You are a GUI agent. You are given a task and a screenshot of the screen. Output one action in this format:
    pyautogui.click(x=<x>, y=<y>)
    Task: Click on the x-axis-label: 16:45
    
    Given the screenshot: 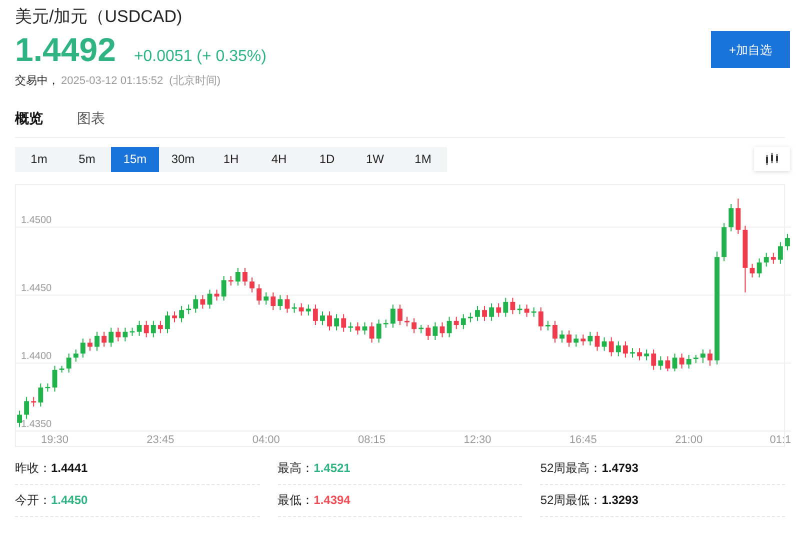 What is the action you would take?
    pyautogui.click(x=583, y=440)
    